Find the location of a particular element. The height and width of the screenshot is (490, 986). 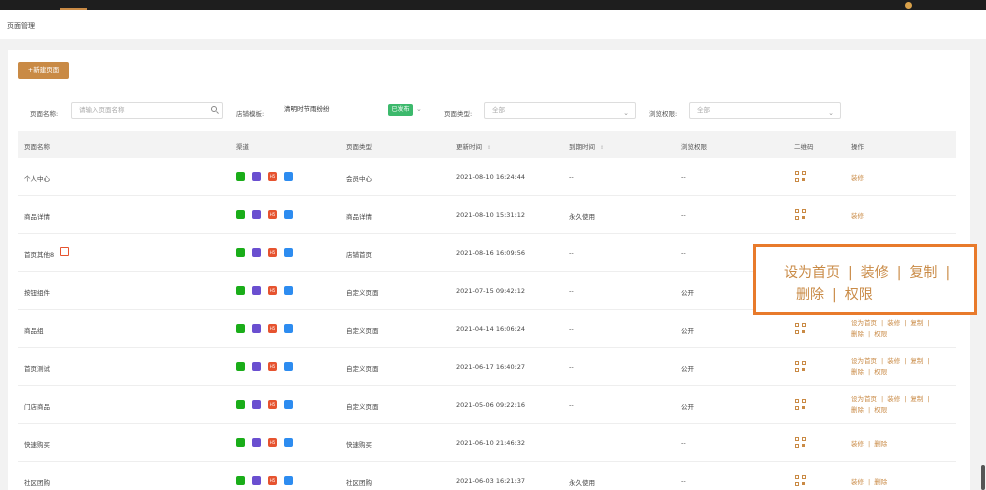

permission-label: 浏览权限: is located at coordinates (663, 114).